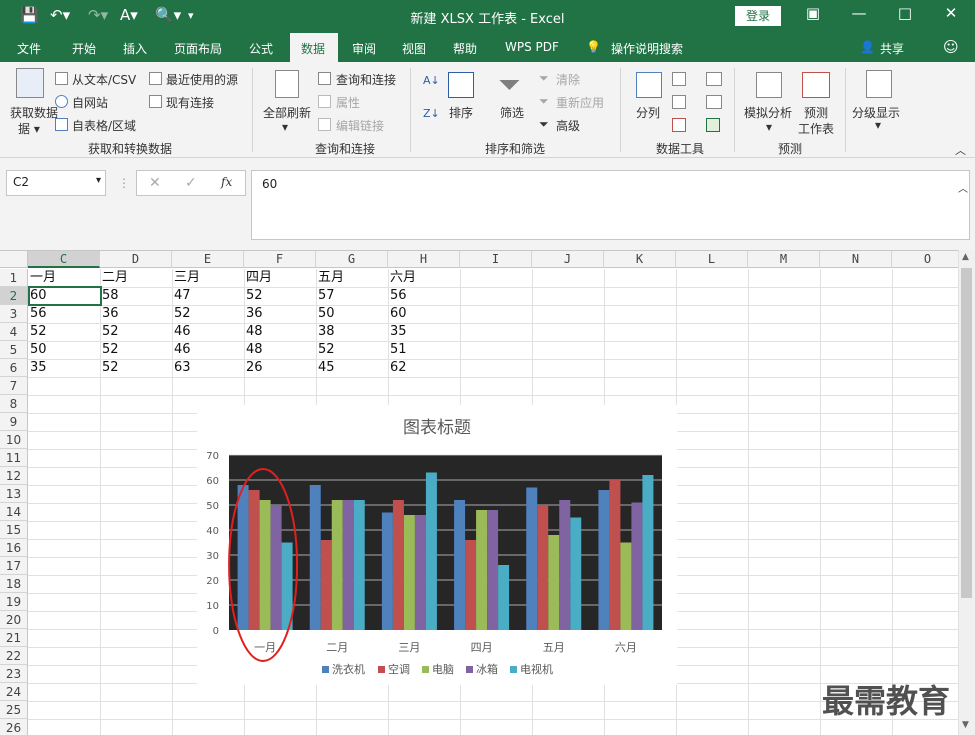  What do you see at coordinates (414, 48) in the screenshot?
I see `tab-view: 视图` at bounding box center [414, 48].